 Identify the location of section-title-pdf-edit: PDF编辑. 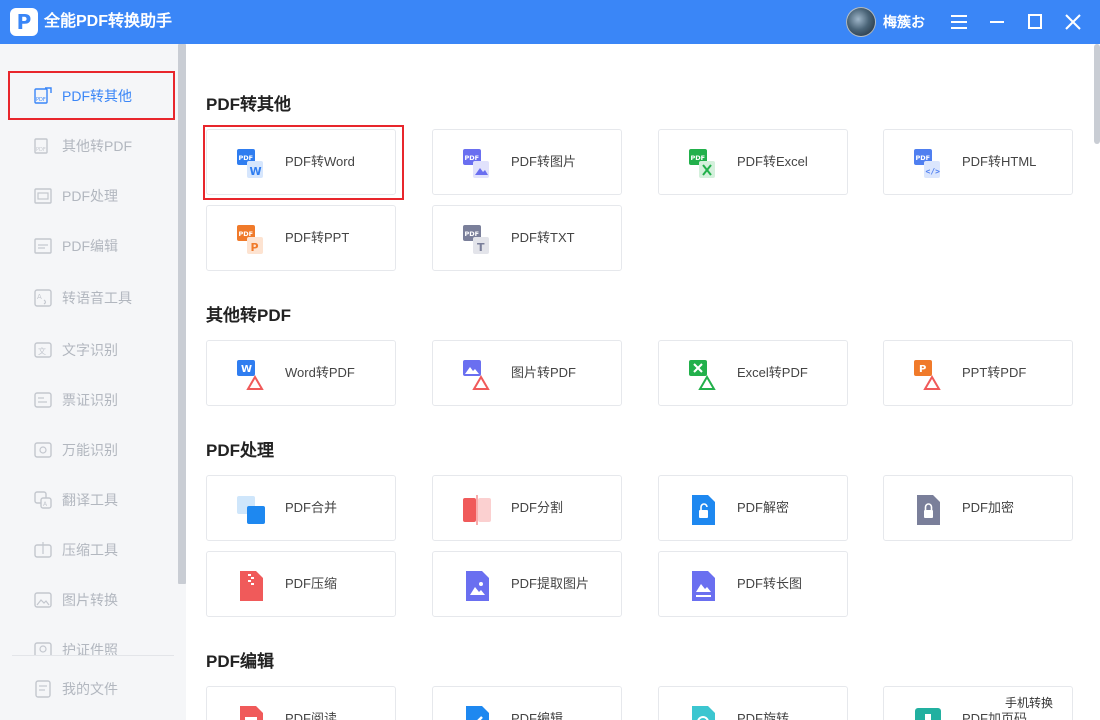
(240, 661).